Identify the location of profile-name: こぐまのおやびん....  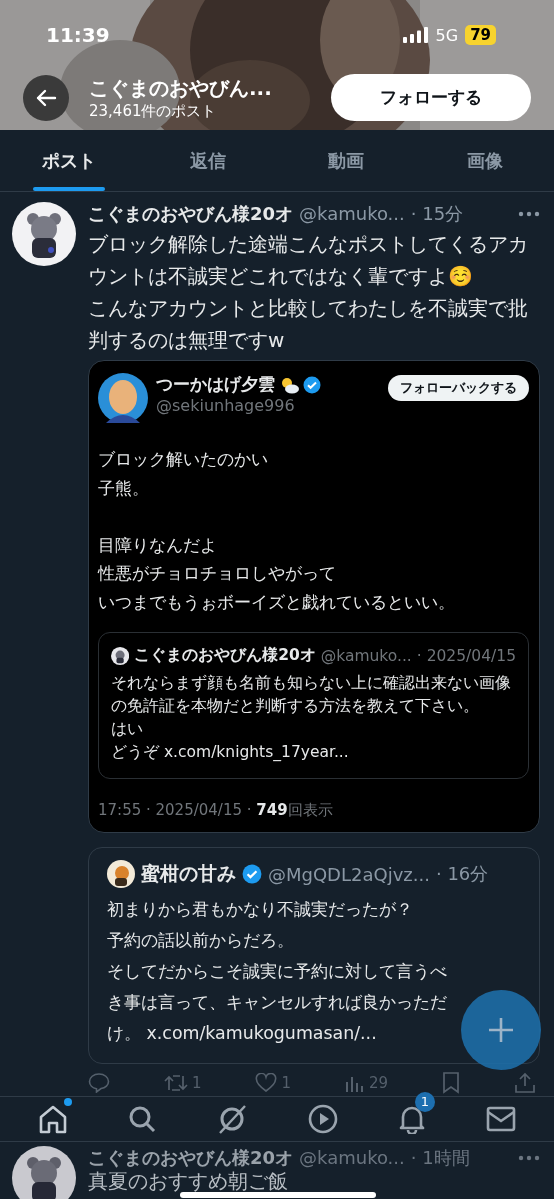
(181, 88).